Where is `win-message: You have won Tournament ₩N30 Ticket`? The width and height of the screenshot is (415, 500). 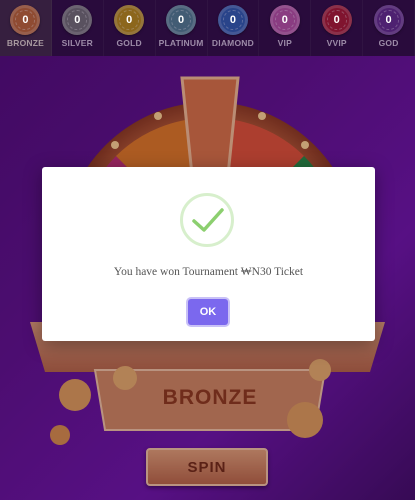 win-message: You have won Tournament ₩N30 Ticket is located at coordinates (208, 272).